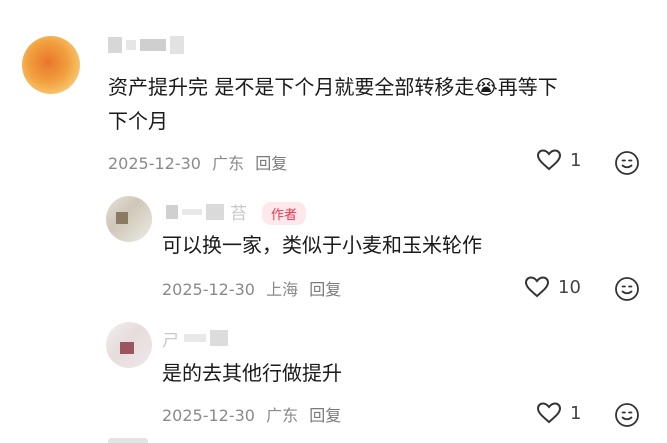 The width and height of the screenshot is (667, 443). What do you see at coordinates (333, 104) in the screenshot?
I see `comment-text: 资产提升完 是不是下个月就要全部转移走😭再等下 下个月` at bounding box center [333, 104].